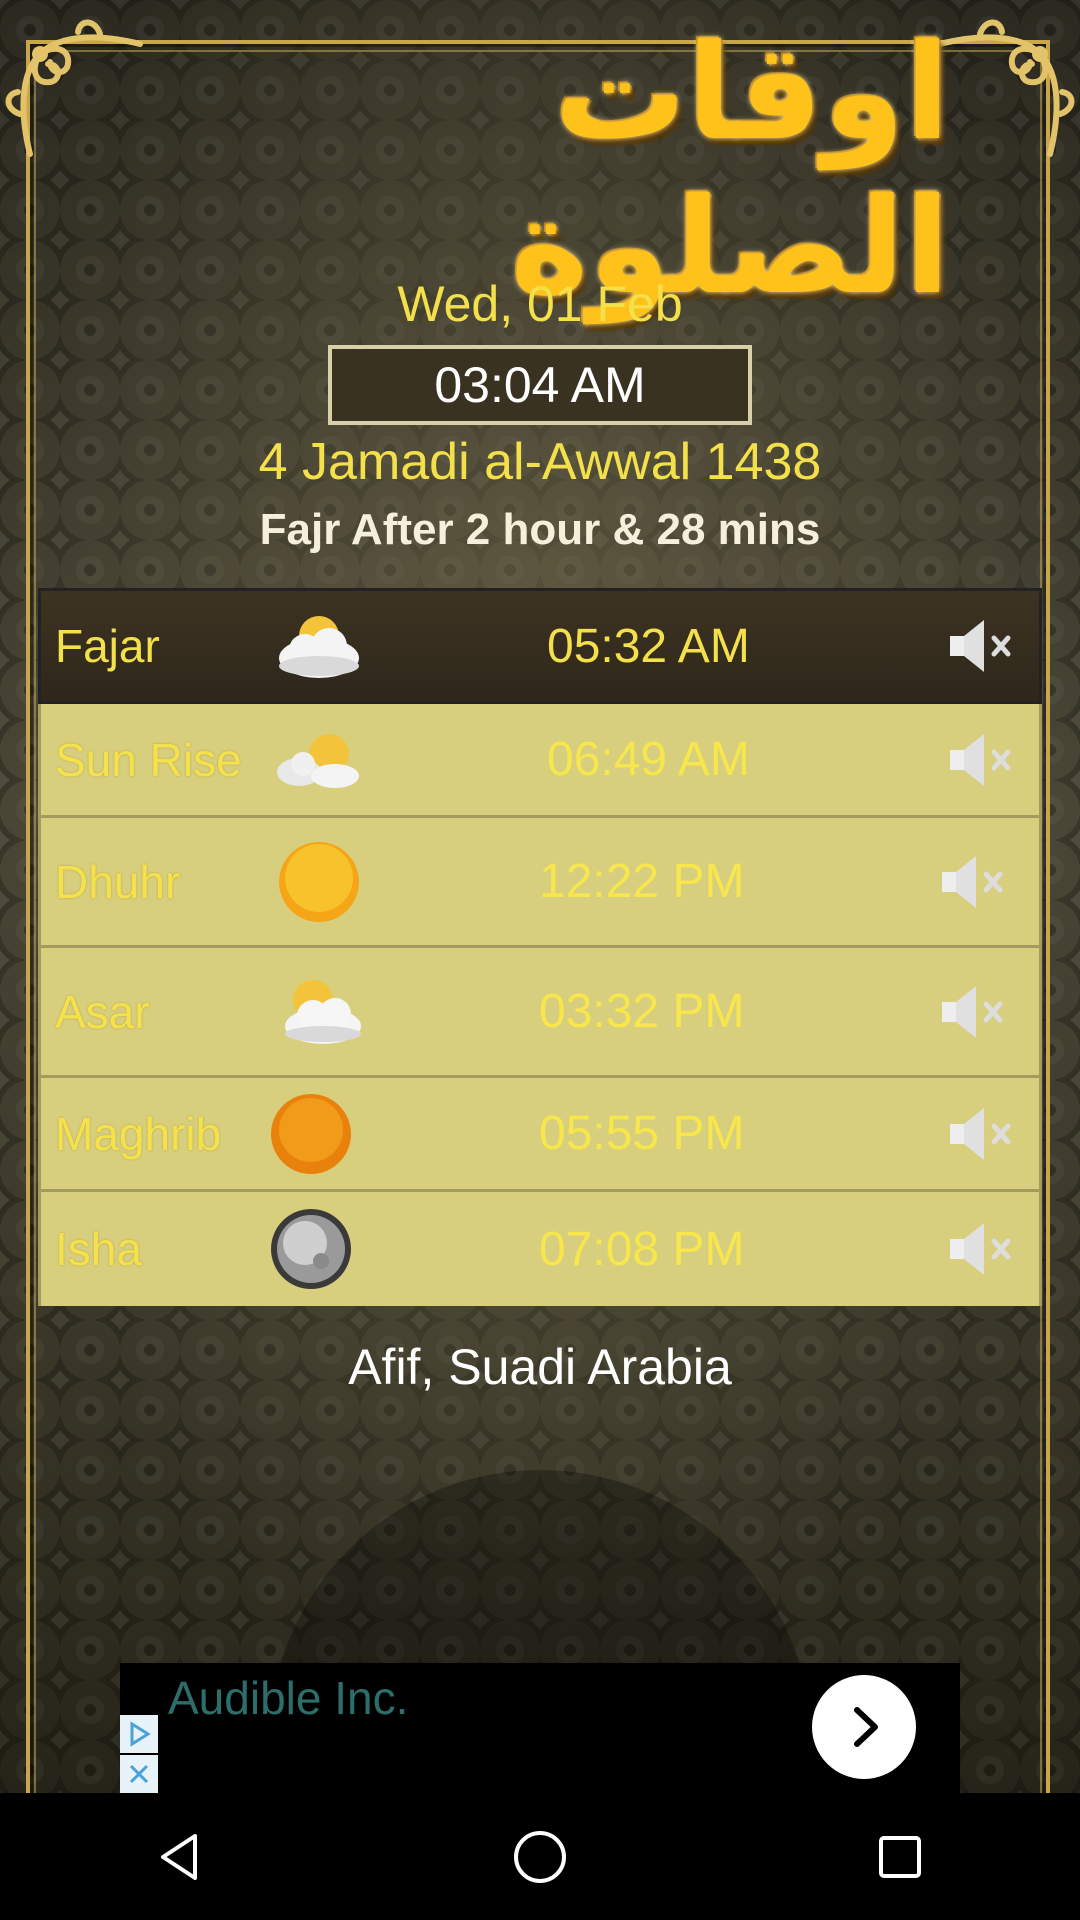  Describe the element at coordinates (642, 881) in the screenshot. I see `prayer-time: 12:22 PM` at that location.